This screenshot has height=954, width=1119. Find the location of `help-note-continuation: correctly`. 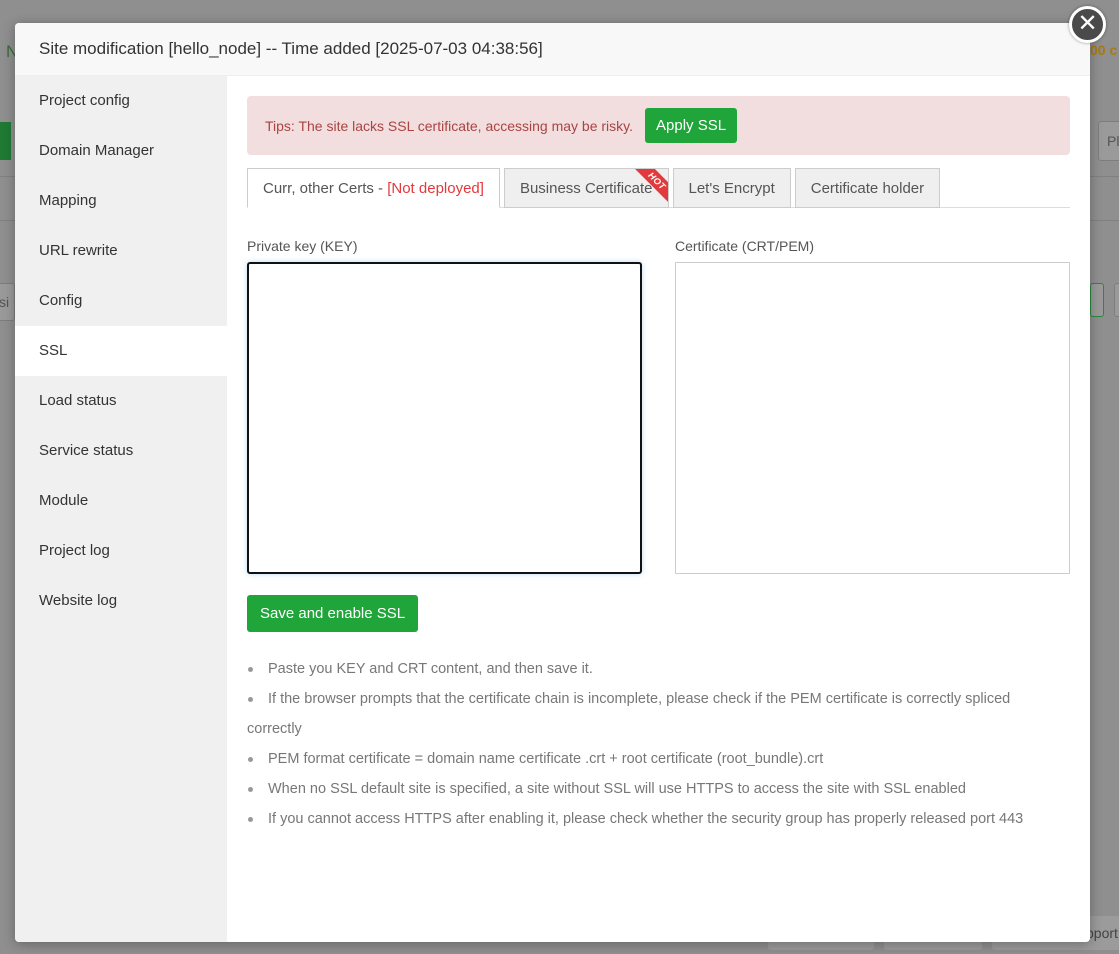

help-note-continuation: correctly is located at coordinates (274, 729).